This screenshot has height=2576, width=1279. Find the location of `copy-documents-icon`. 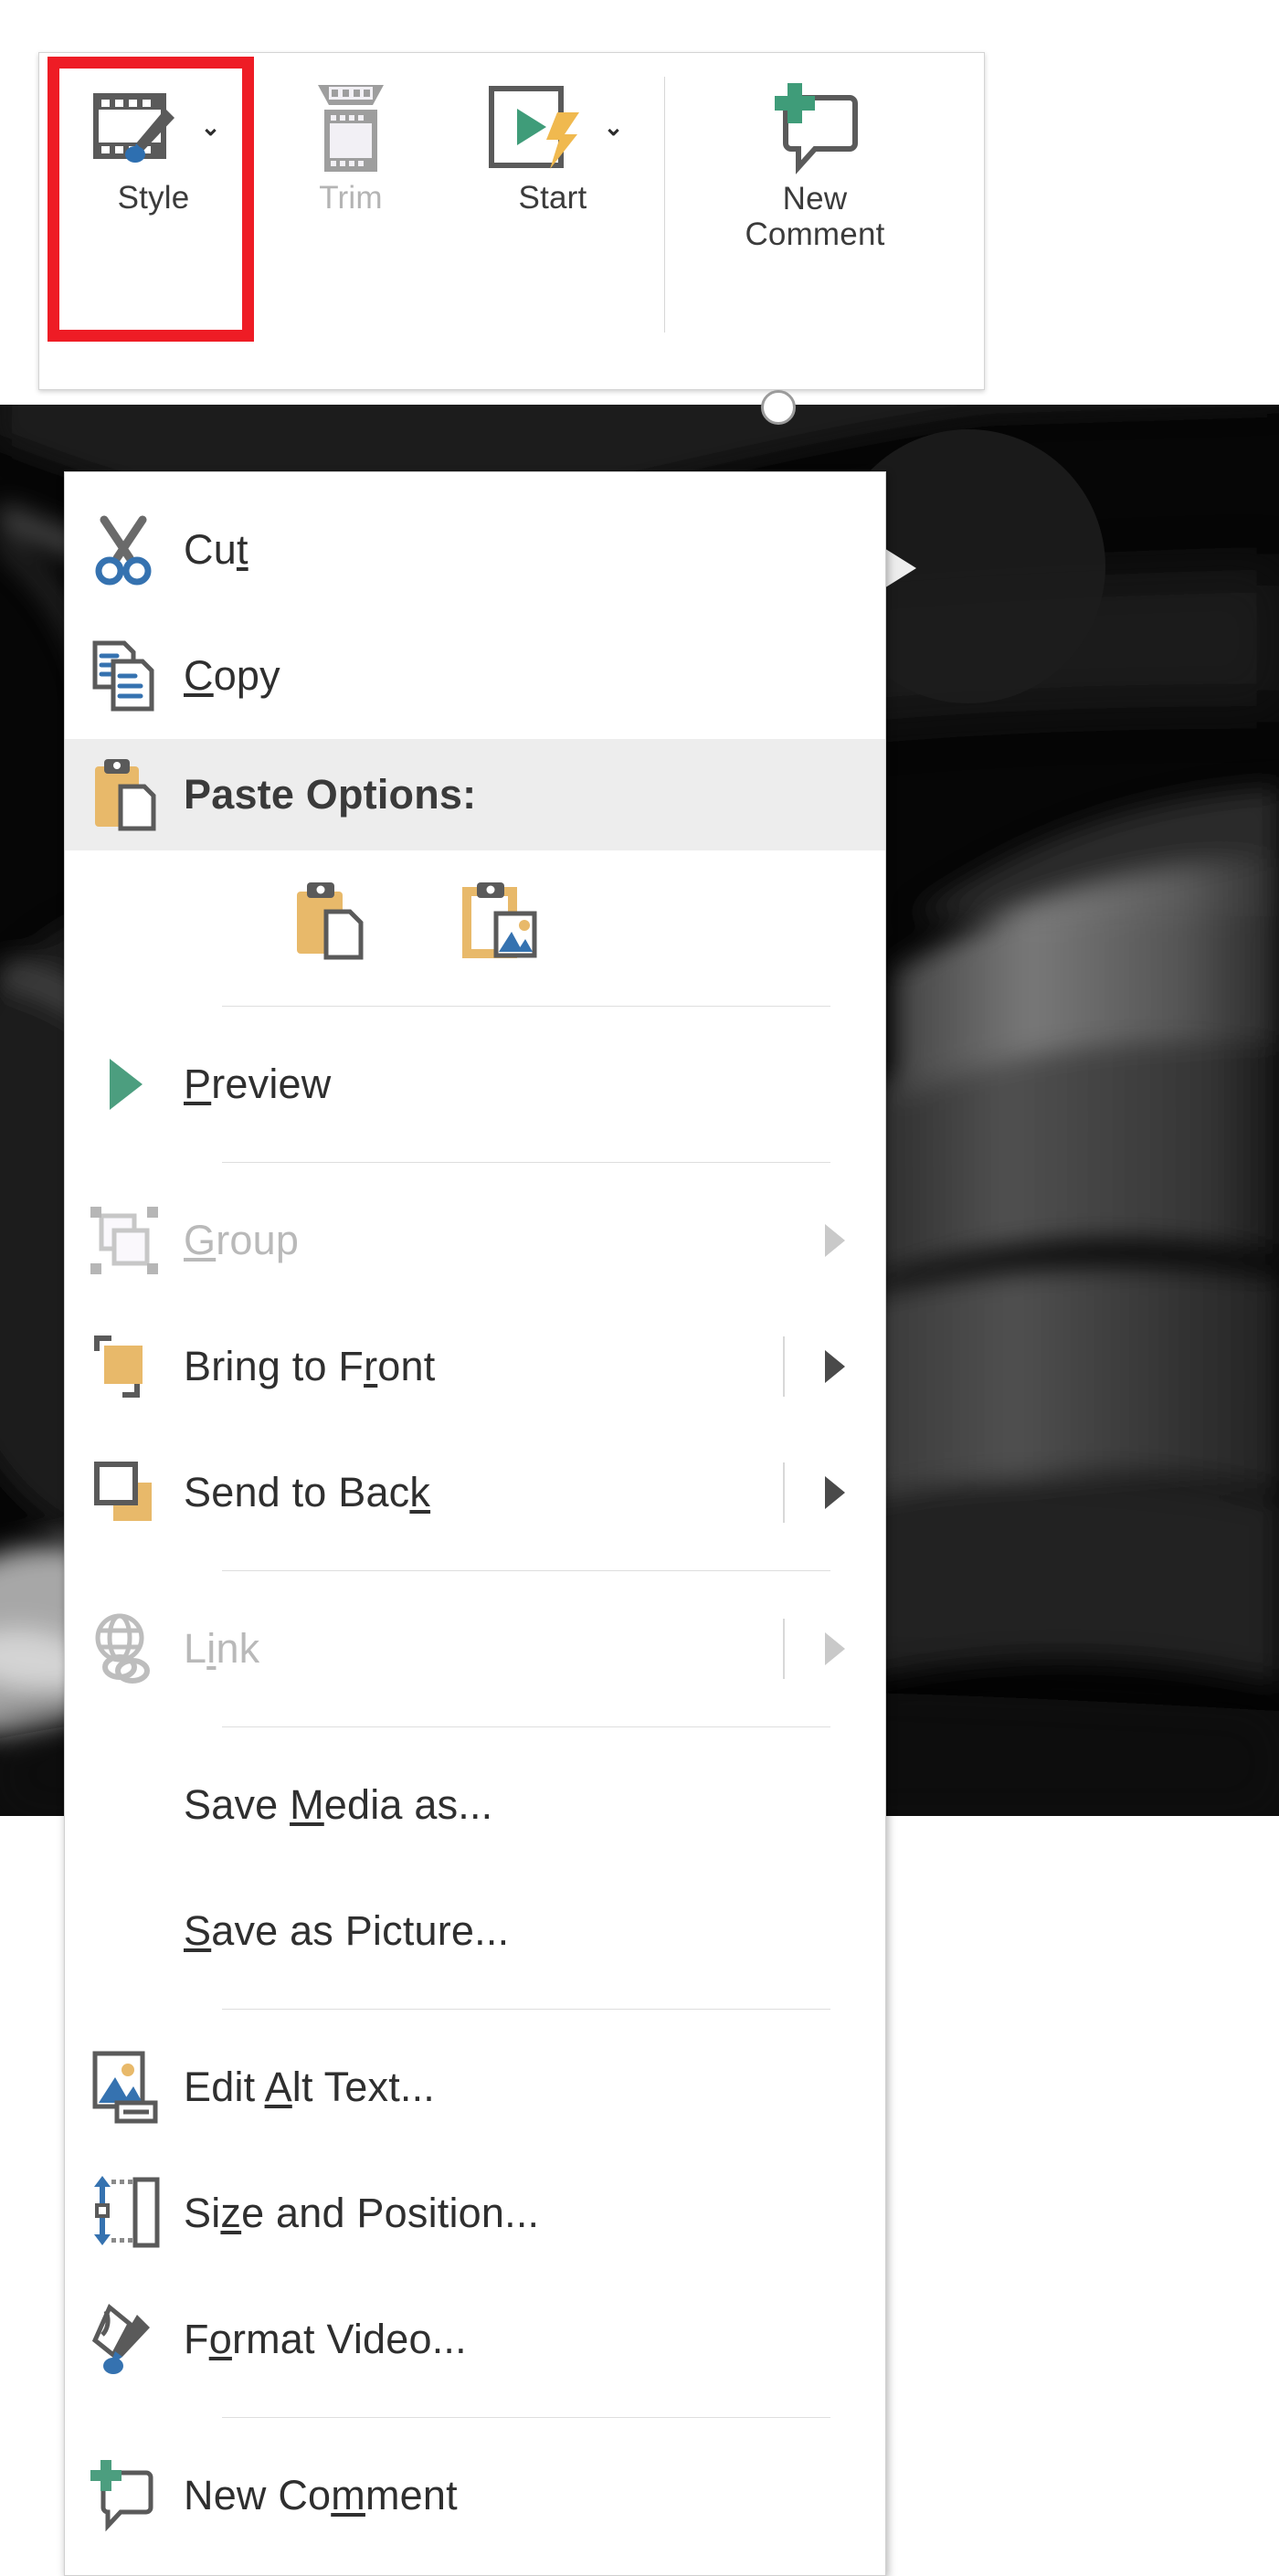

copy-documents-icon is located at coordinates (124, 676).